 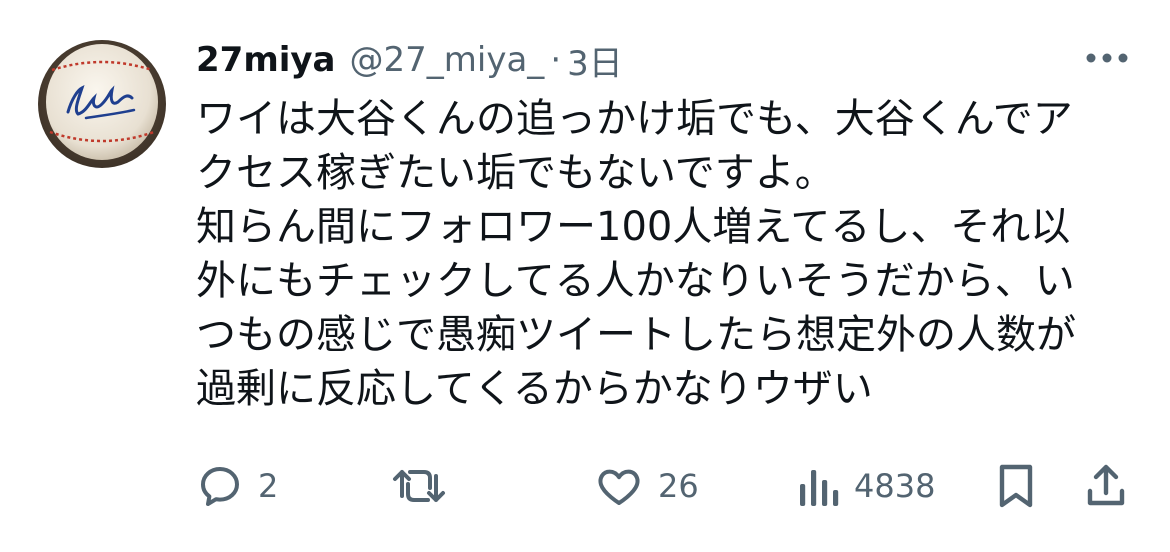 What do you see at coordinates (268, 486) in the screenshot?
I see `reply-count: 2` at bounding box center [268, 486].